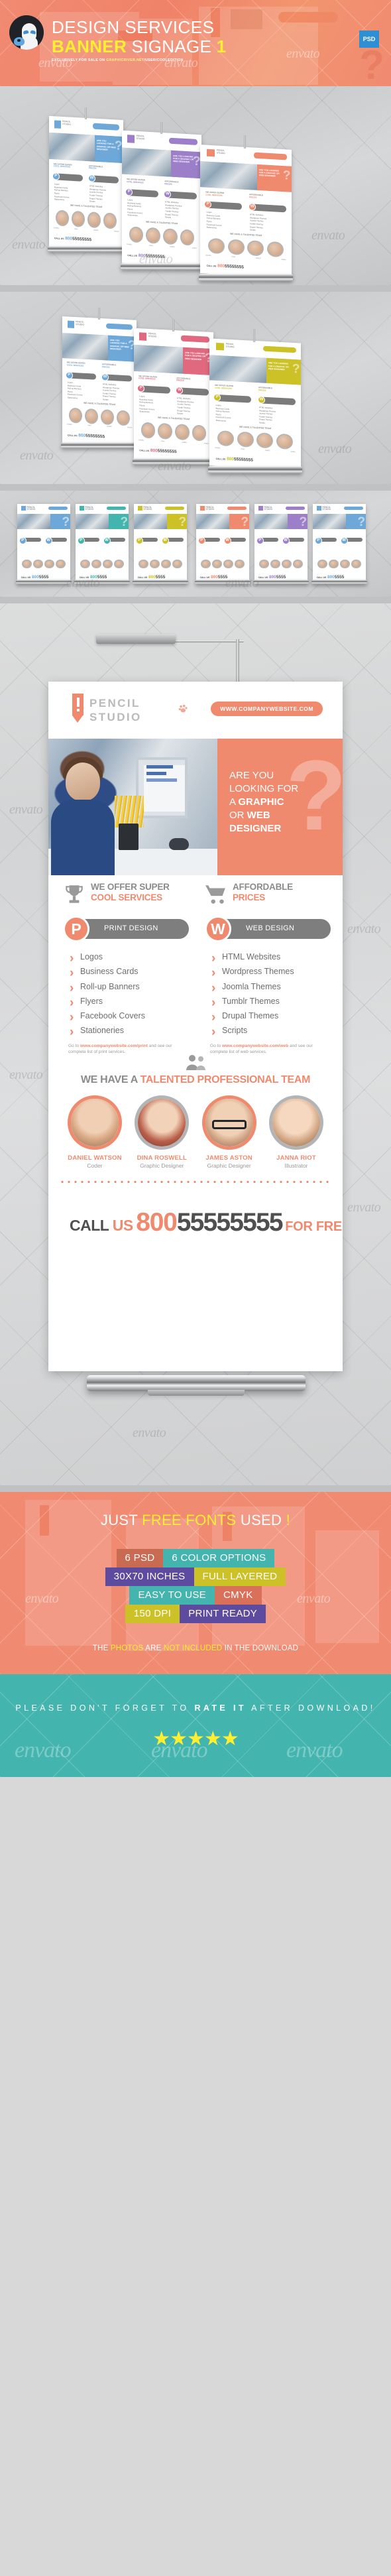  Describe the element at coordinates (134, 973) in the screenshot. I see `list-item: Business Cards` at that location.